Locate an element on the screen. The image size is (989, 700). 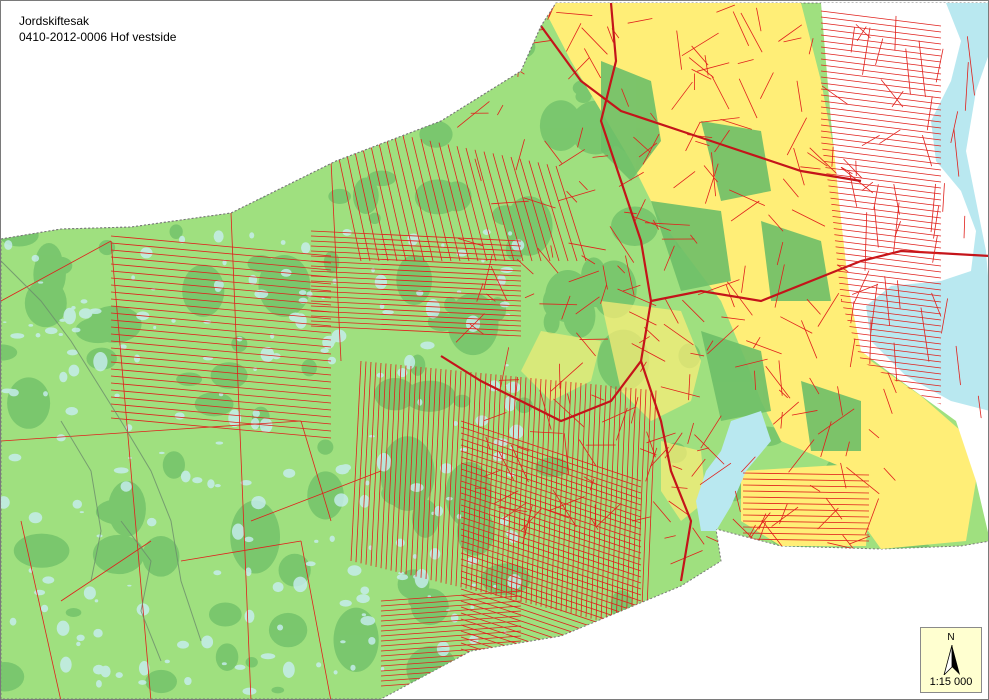
north-label: N is located at coordinates (951, 637).